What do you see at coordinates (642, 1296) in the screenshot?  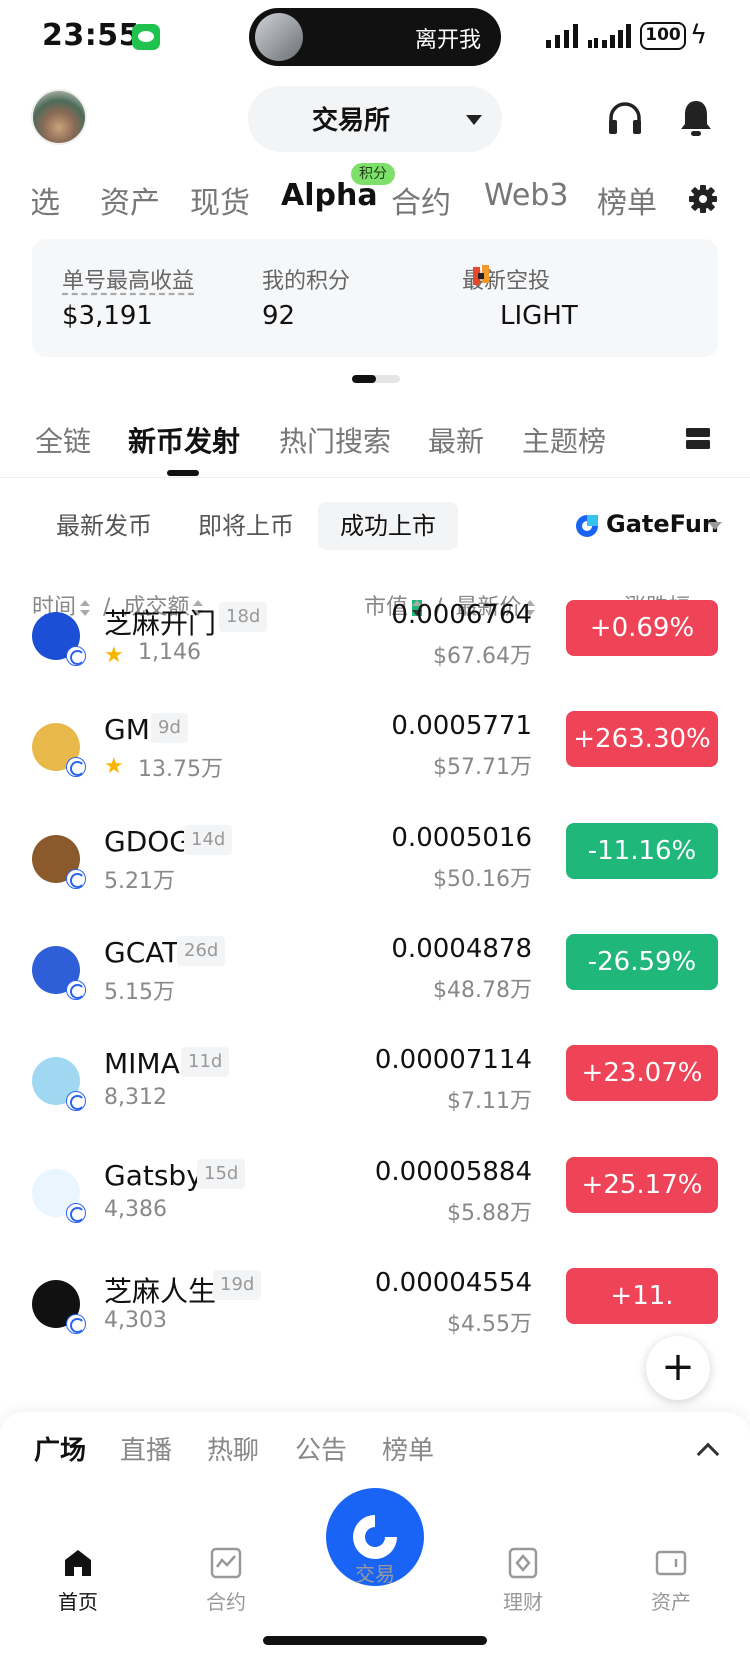 I see `token-change-badge: +11.` at bounding box center [642, 1296].